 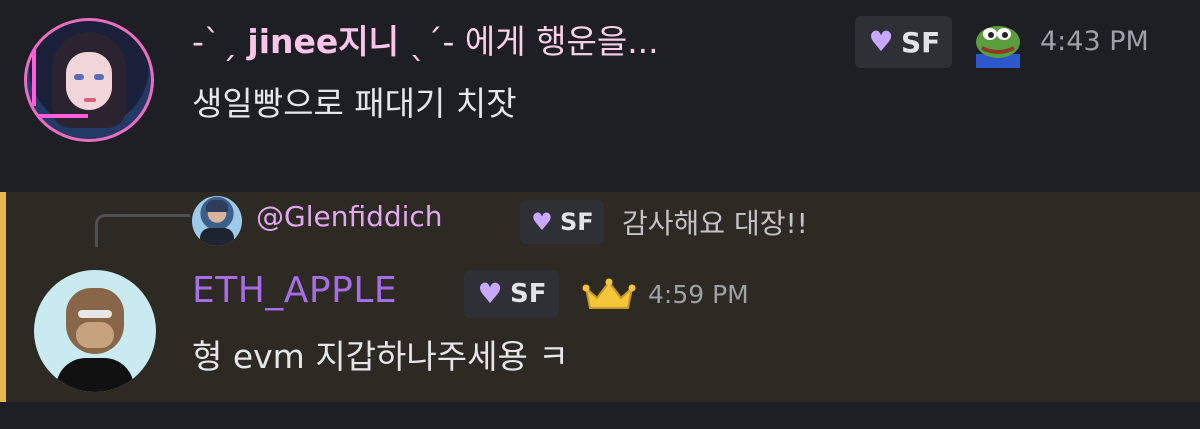 What do you see at coordinates (323, 41) in the screenshot?
I see `author-name: jinee지니` at bounding box center [323, 41].